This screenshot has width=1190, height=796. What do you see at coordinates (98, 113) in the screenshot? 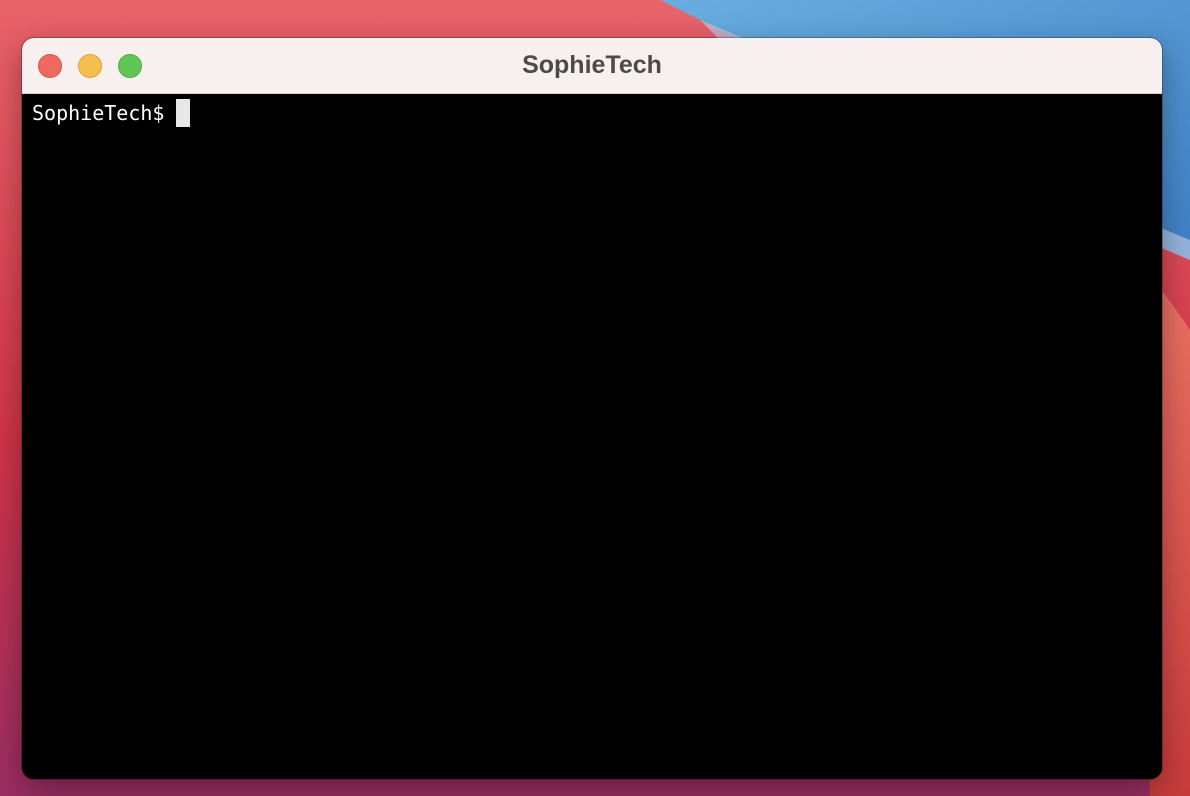
I see `shell-prompt: SophieTech$` at bounding box center [98, 113].